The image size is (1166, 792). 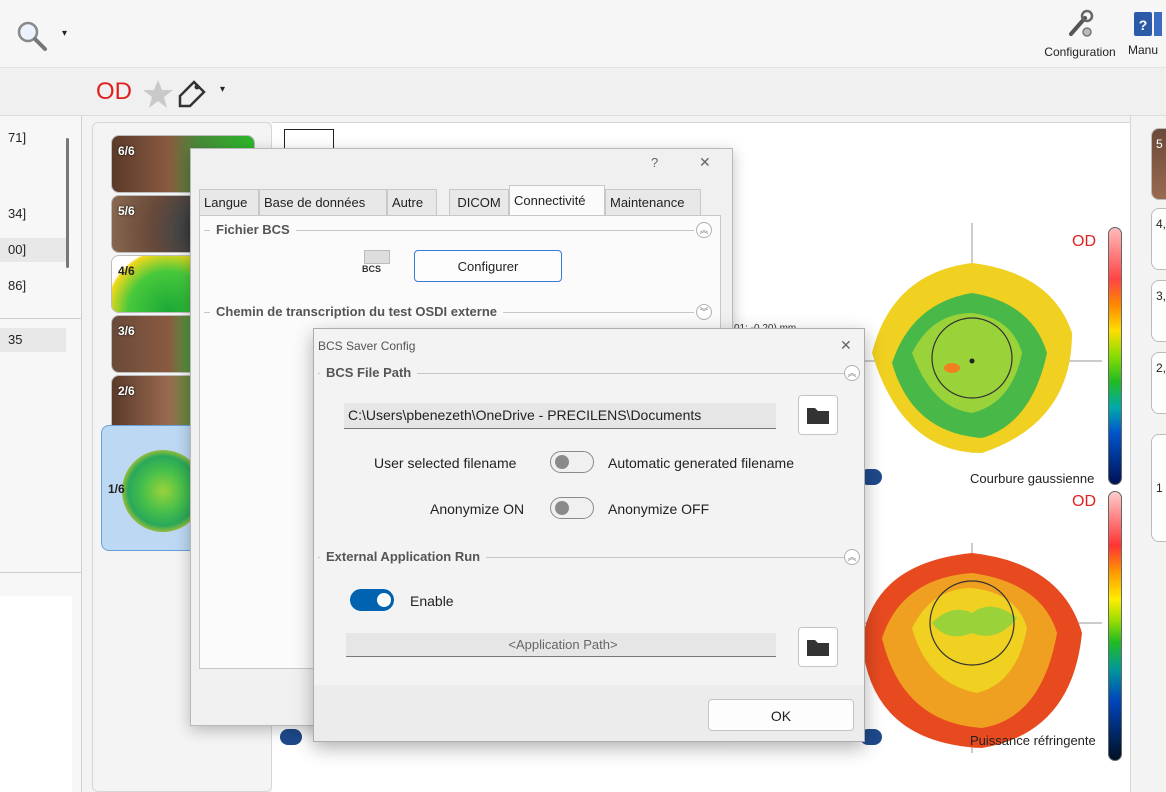 I want to click on manual-label: Manu, so click(x=1143, y=50).